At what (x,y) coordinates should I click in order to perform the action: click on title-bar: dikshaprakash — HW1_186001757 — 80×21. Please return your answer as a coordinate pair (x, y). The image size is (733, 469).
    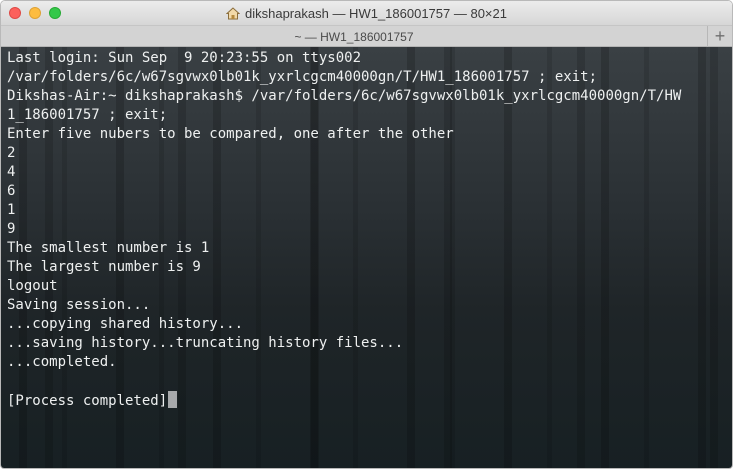
    Looking at the image, I should click on (366, 13).